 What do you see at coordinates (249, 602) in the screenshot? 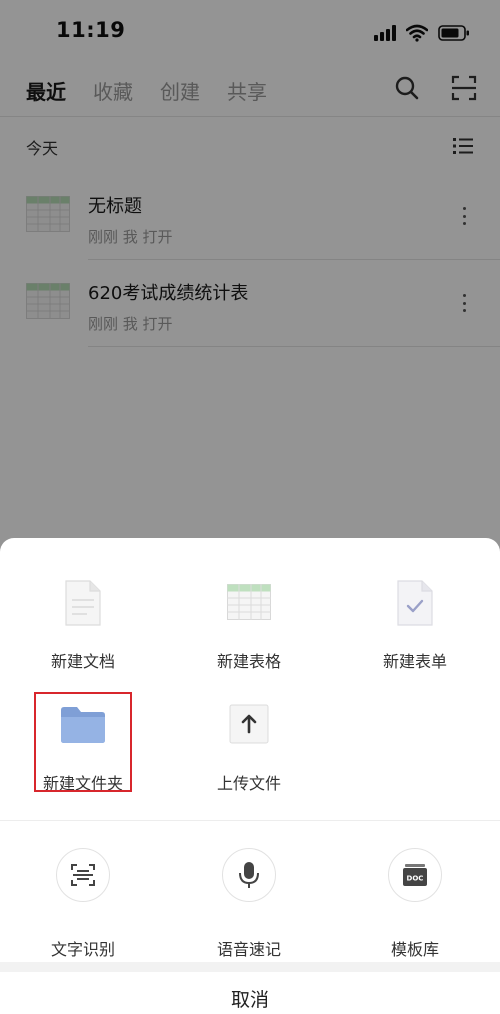
I see `spreadsheet-icon` at bounding box center [249, 602].